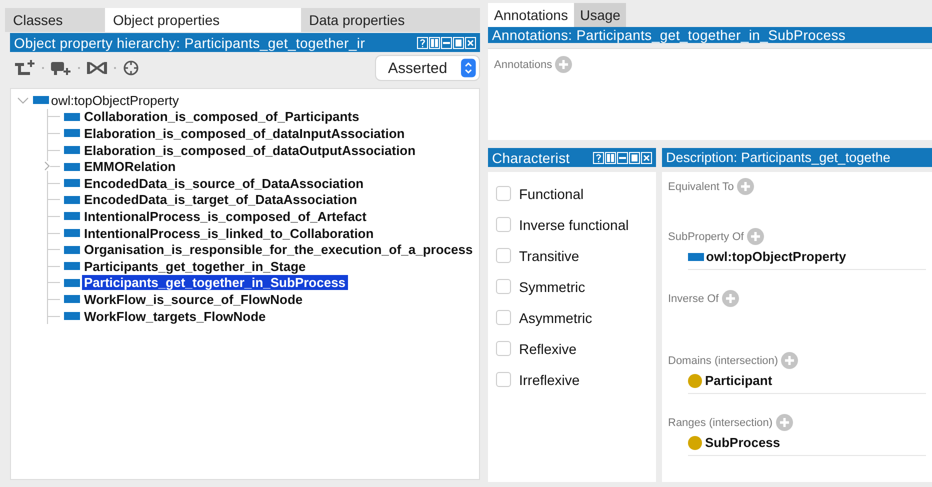 This screenshot has height=487, width=932. What do you see at coordinates (250, 150) in the screenshot?
I see `tree-item: Elaboration_is_composed_of_dataOutputAssociation` at bounding box center [250, 150].